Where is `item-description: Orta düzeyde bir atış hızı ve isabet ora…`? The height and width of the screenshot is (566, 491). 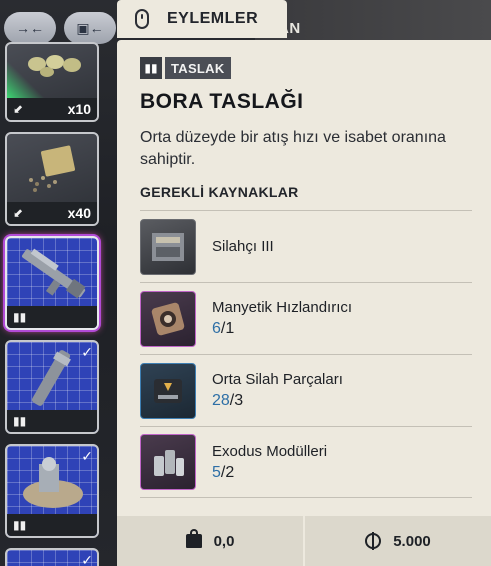 item-description: Orta düzeyde bir atış hızı ve isabet ora… is located at coordinates (293, 148).